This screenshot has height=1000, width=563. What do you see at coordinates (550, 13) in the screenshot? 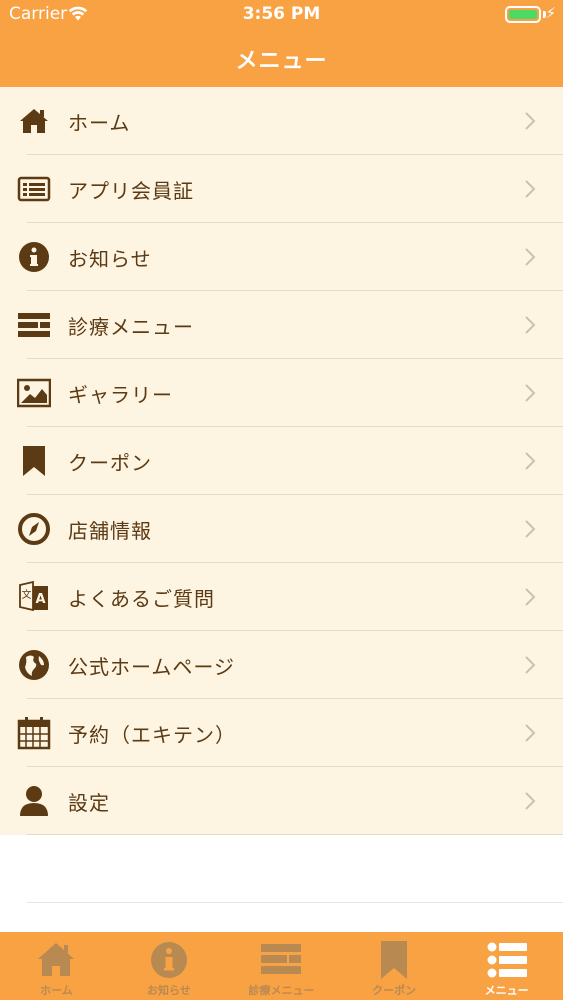
I see `charging-icon: ⚡` at bounding box center [550, 13].